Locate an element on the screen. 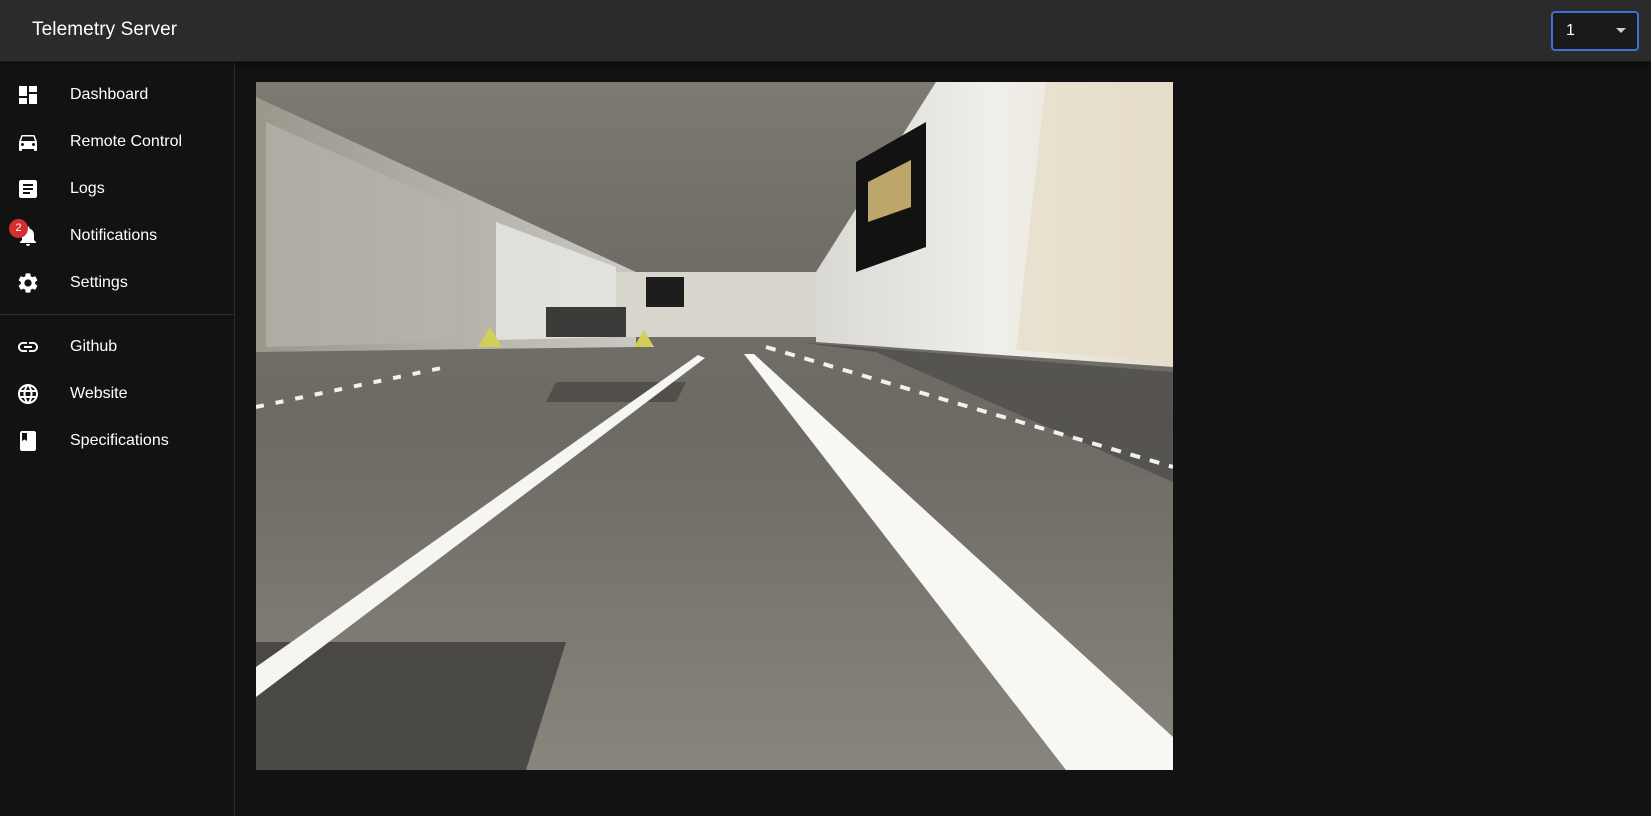 This screenshot has width=1651, height=816. sidebar-divider is located at coordinates (117, 314).